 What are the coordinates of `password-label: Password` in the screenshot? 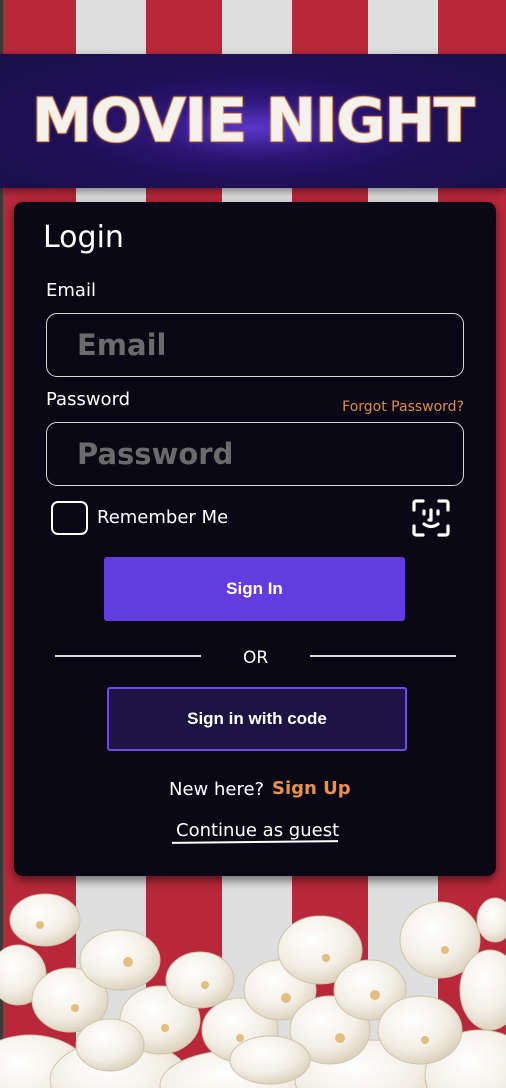 It's located at (88, 399).